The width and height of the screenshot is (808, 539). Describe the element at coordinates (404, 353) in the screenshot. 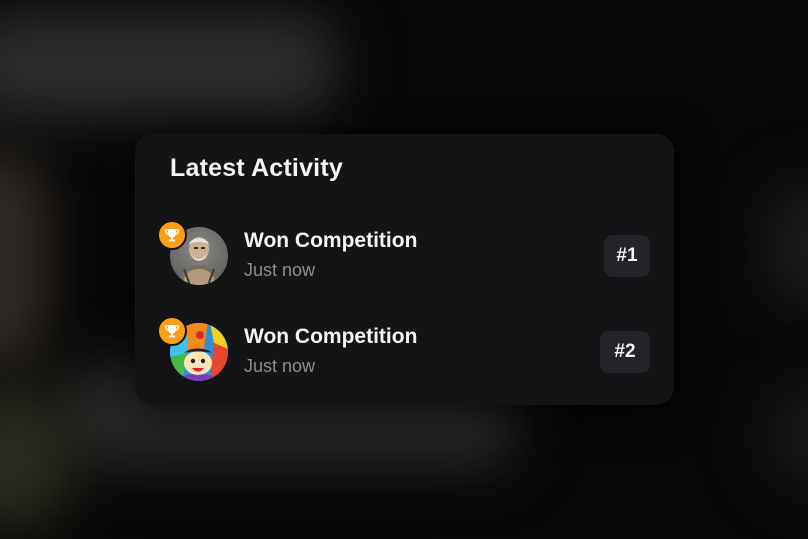

I see `activity-item: Won Competition Just now #2` at that location.